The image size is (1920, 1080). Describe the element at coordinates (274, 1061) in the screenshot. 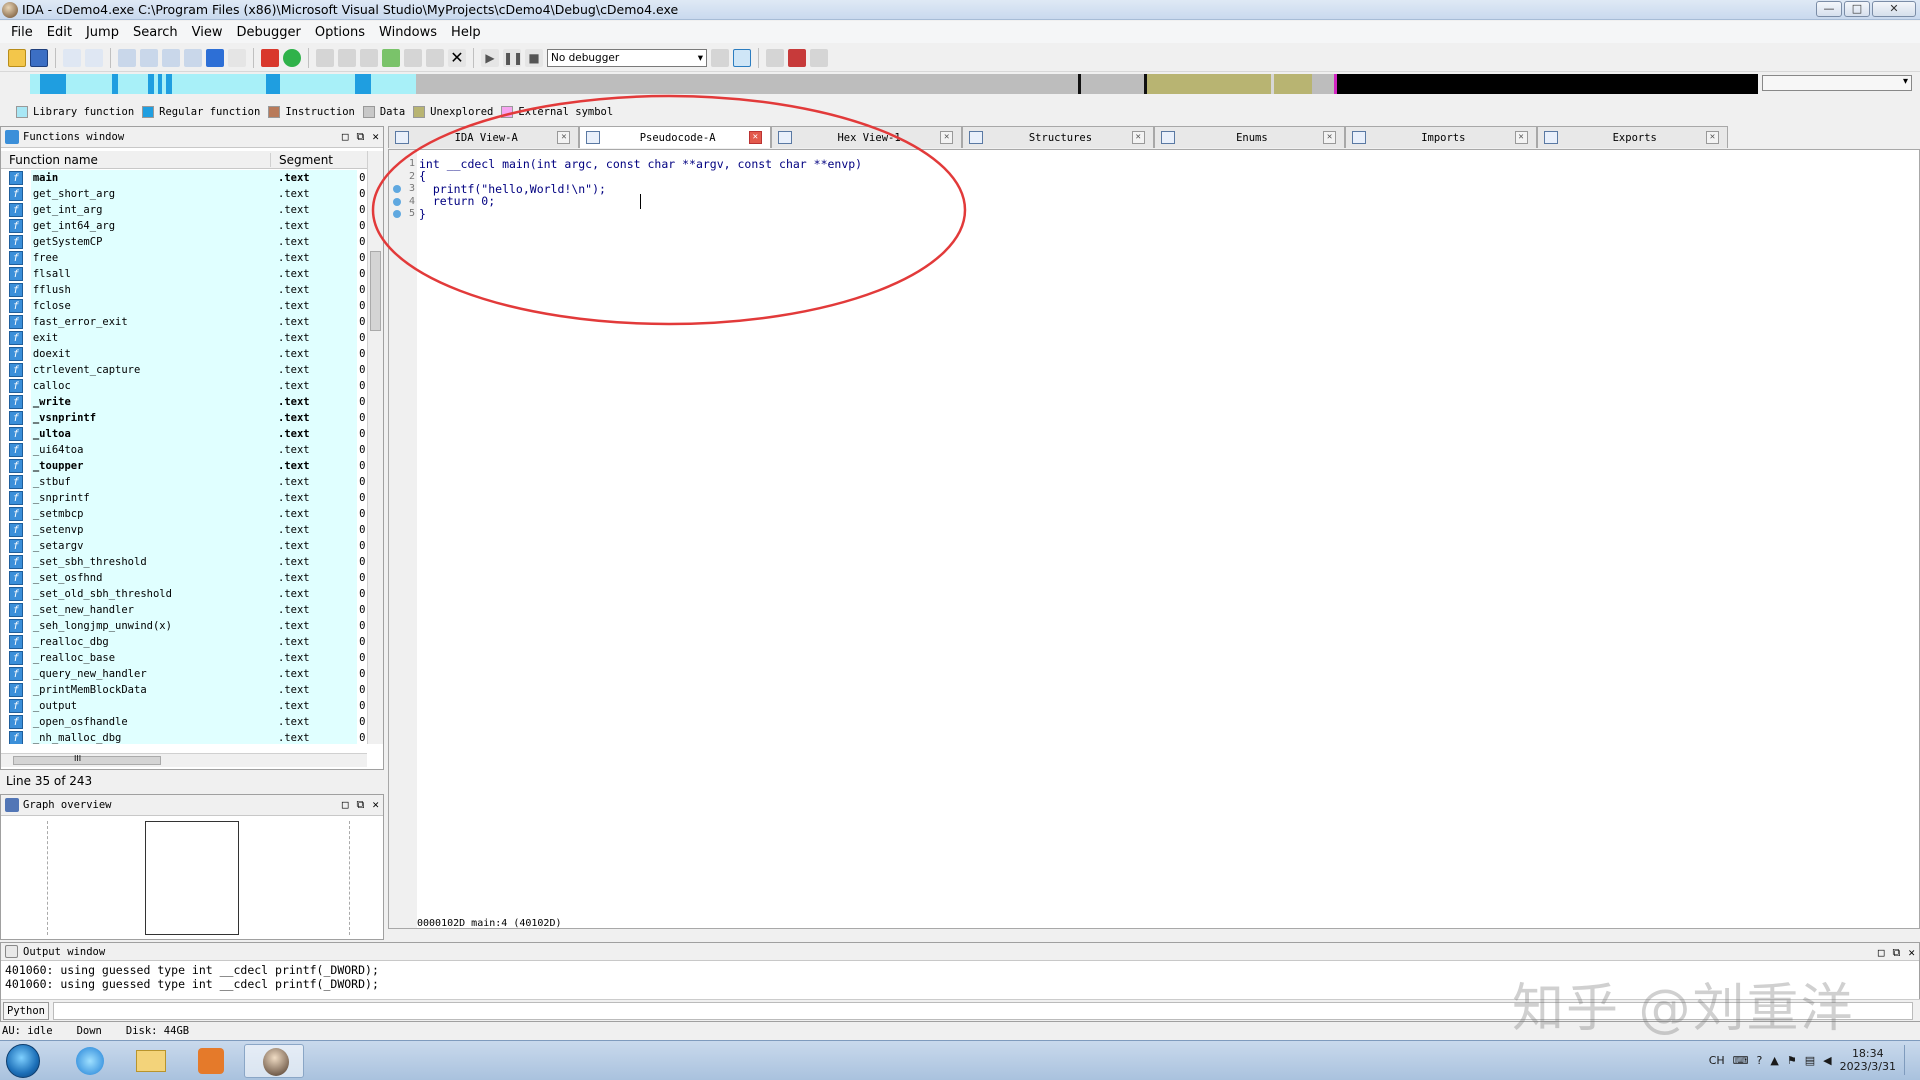

I see `ida-taskbar-button` at that location.